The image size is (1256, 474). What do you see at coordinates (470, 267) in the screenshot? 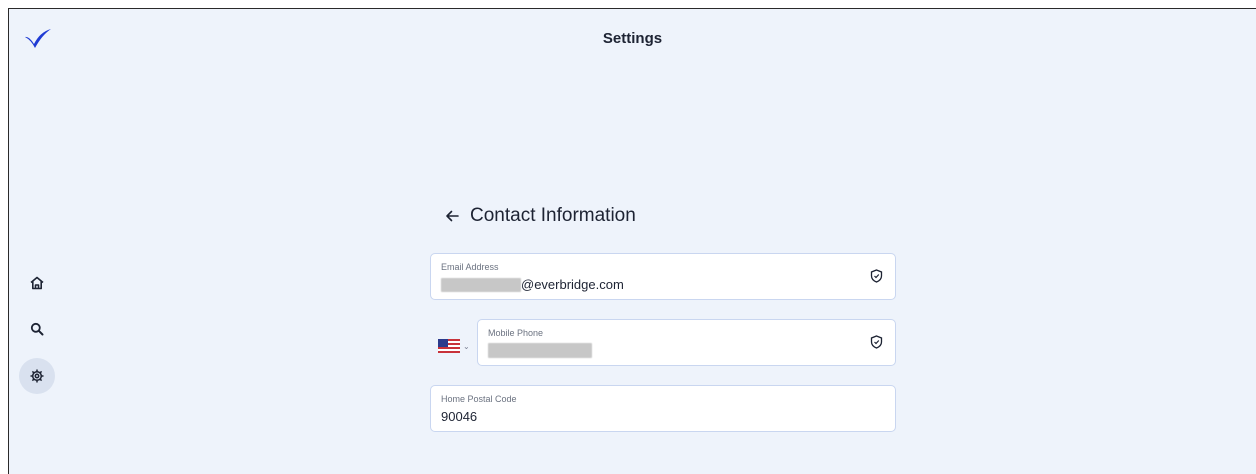
I see `email-field-label: Email Address` at bounding box center [470, 267].